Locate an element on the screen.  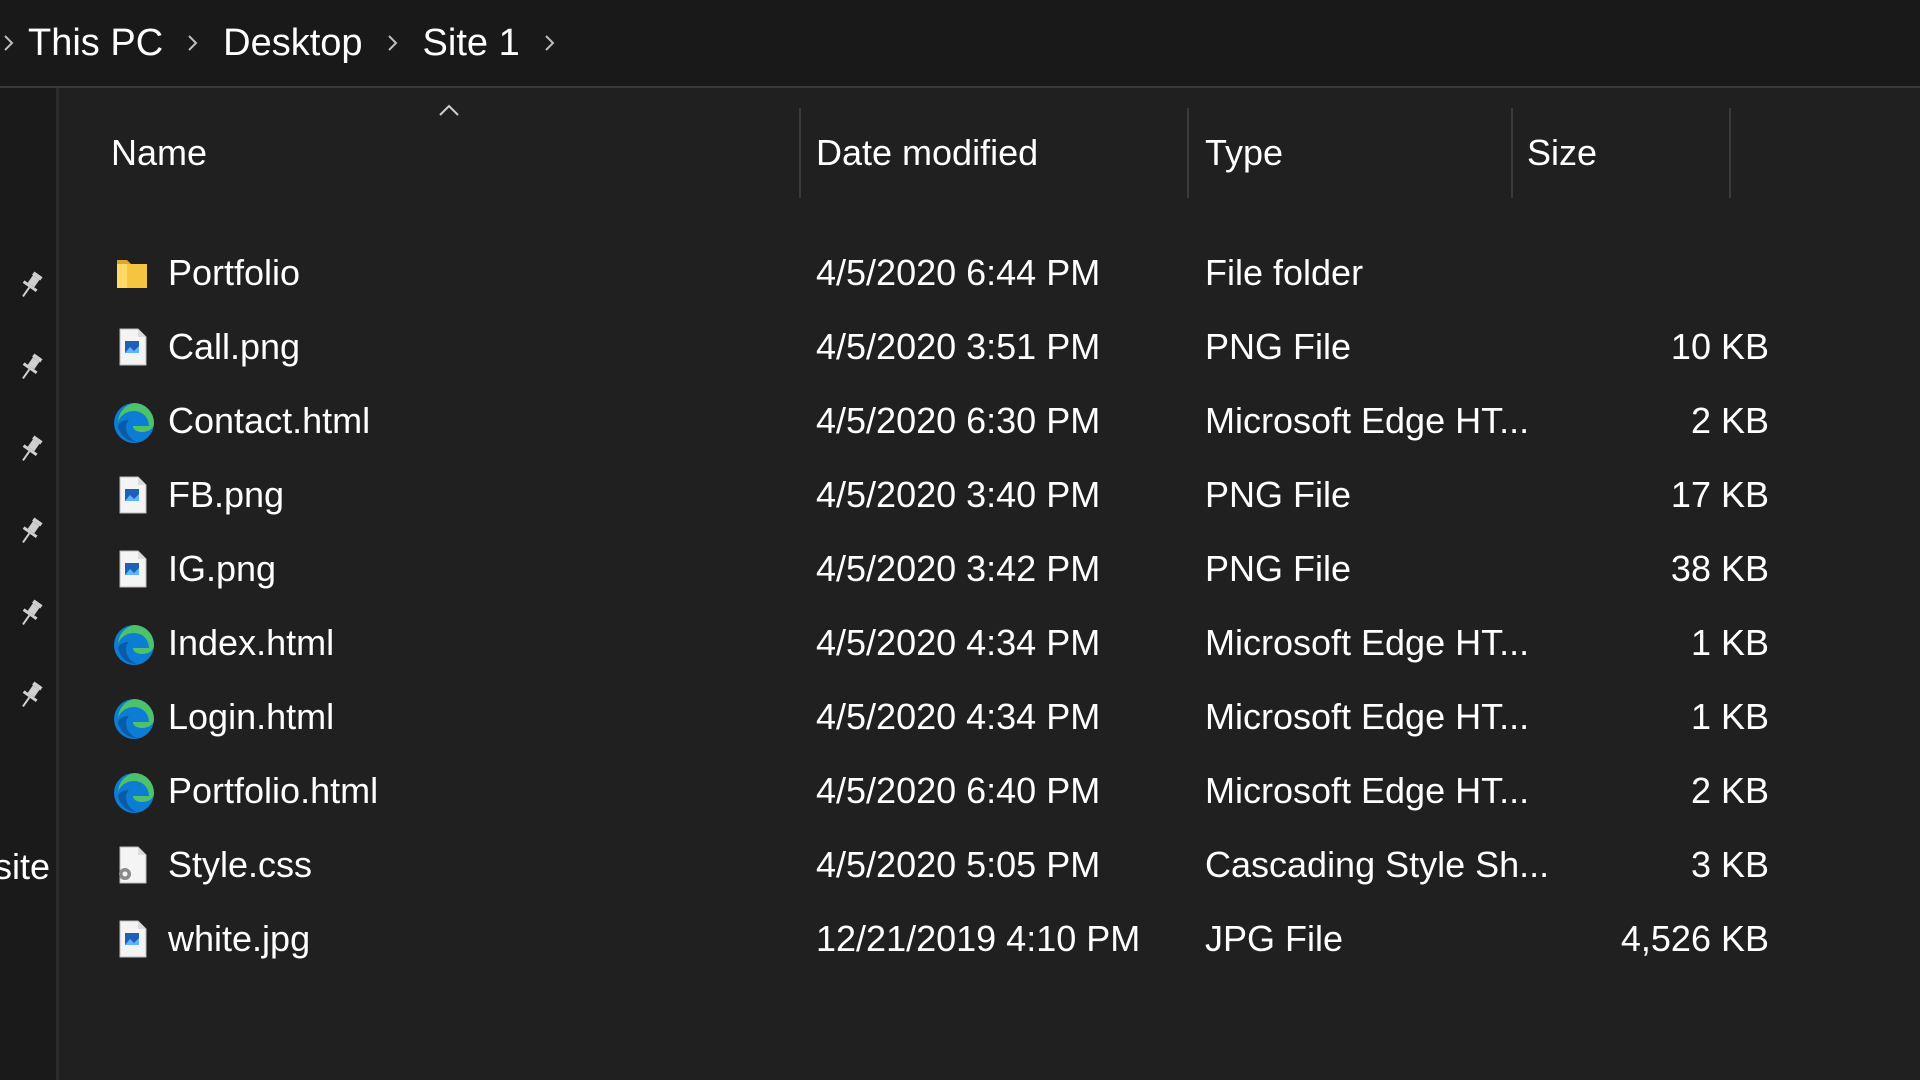
file-date-modified: 4/5/2020 3:40 PM is located at coordinates (958, 494).